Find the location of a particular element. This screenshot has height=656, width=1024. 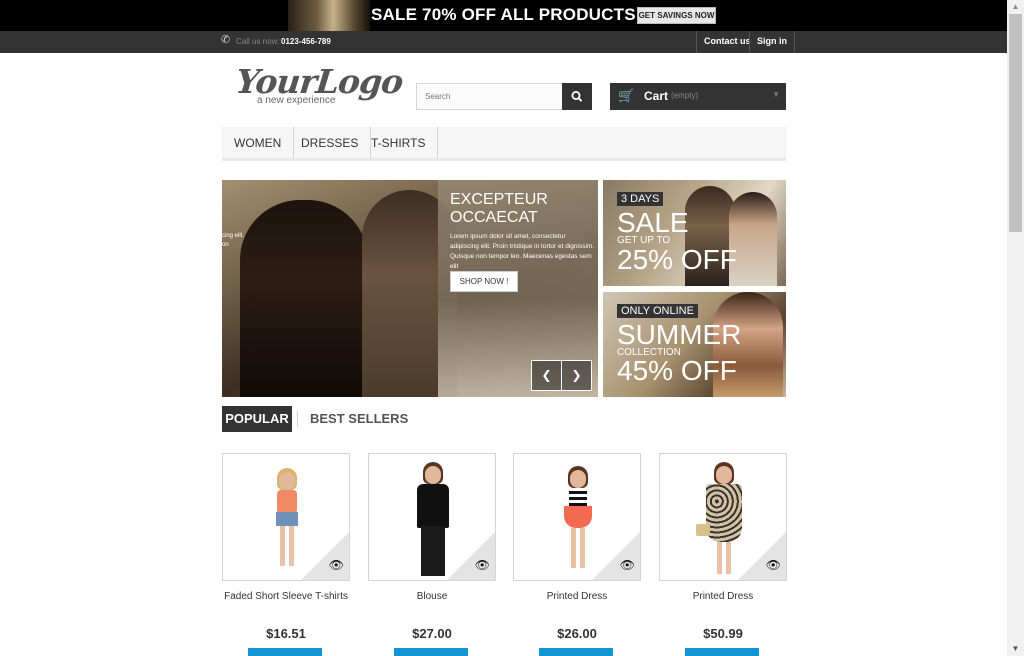

logo: YourLogo a new experience is located at coordinates (319, 86).